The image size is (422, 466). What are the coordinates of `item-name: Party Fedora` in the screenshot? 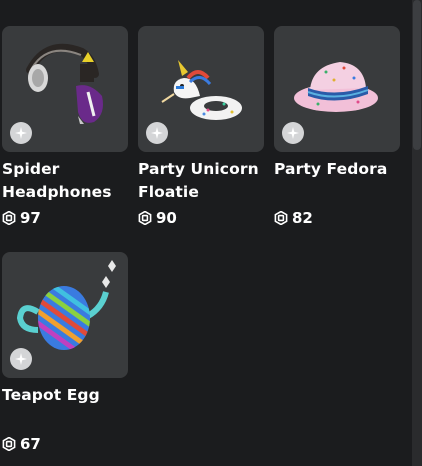 It's located at (337, 181).